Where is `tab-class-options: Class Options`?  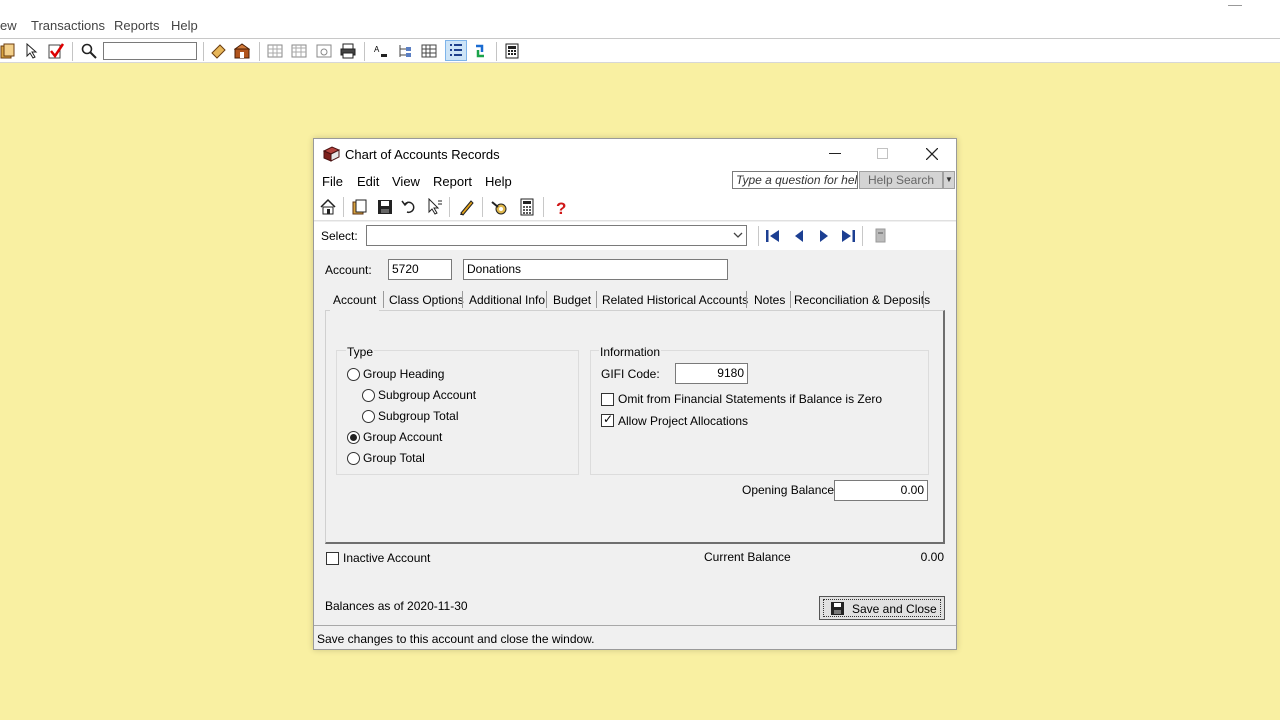
tab-class-options: Class Options is located at coordinates (426, 300).